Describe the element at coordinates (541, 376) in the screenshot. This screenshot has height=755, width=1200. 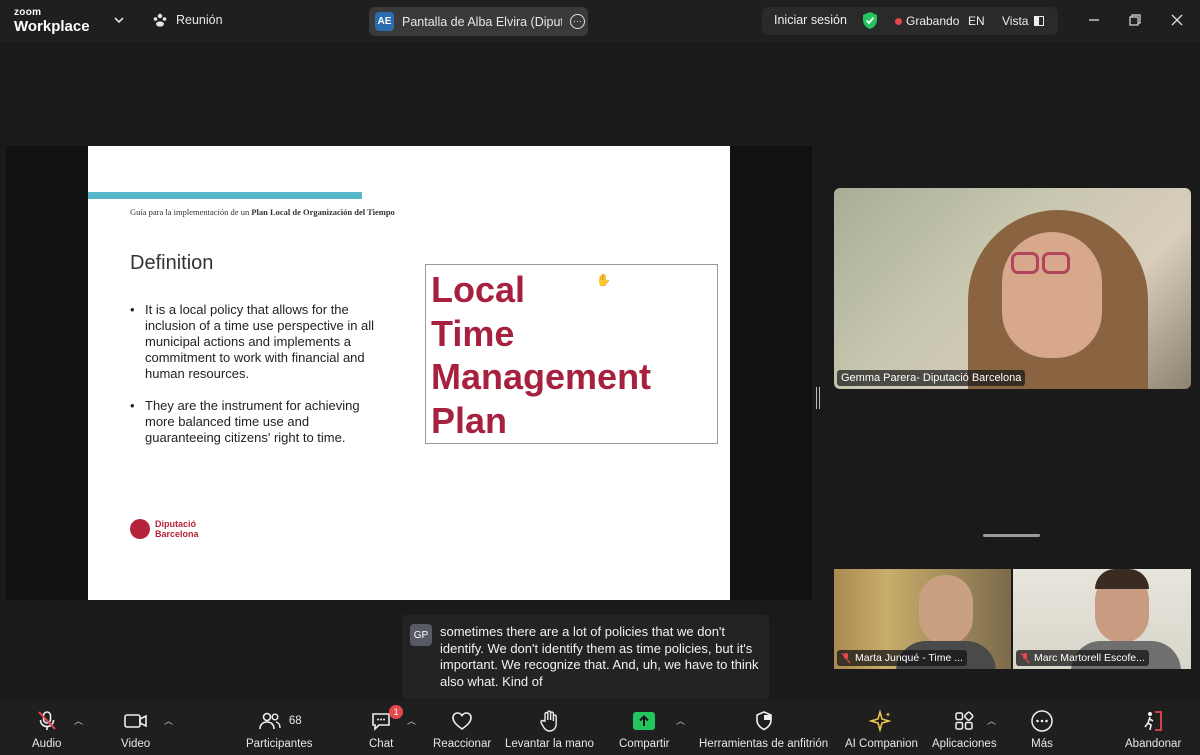
I see `title-line: Management` at that location.